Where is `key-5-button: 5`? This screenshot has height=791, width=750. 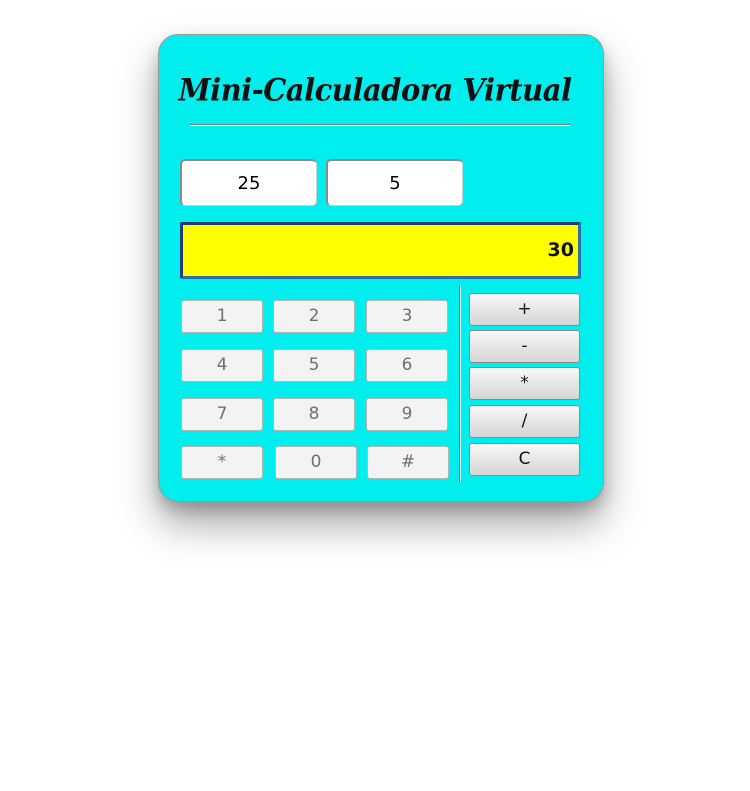
key-5-button: 5 is located at coordinates (314, 365).